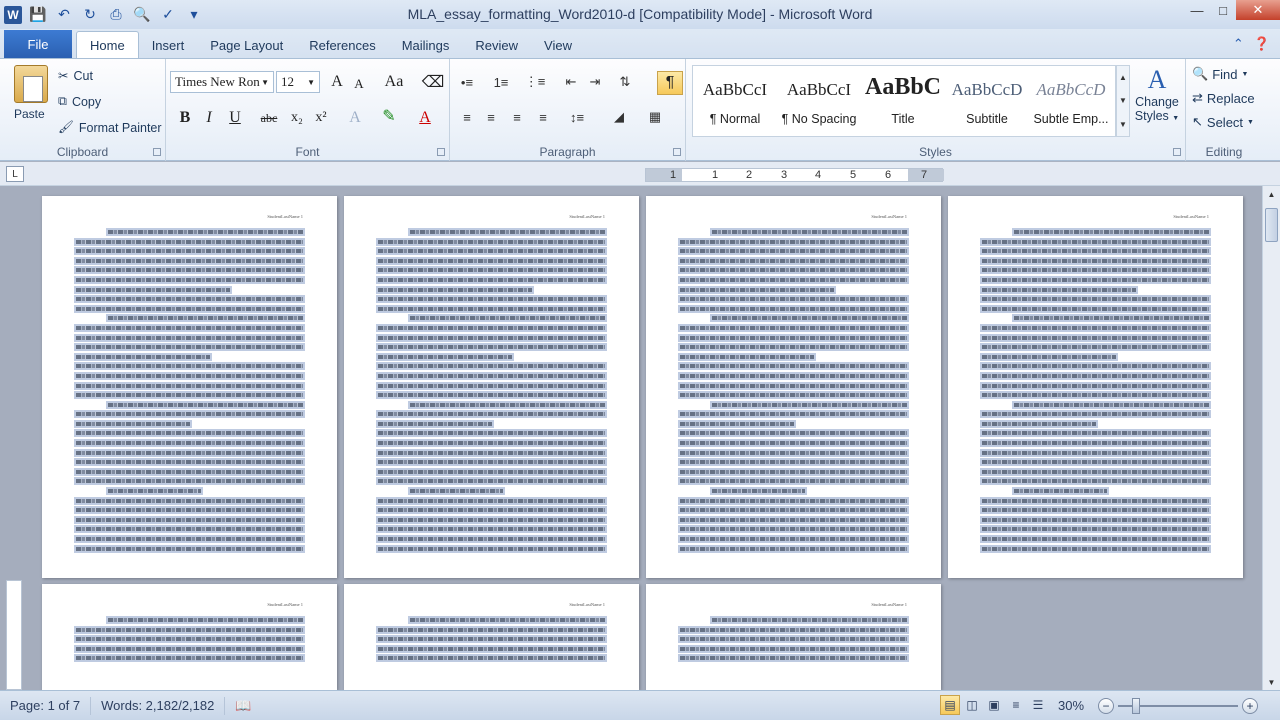 Image resolution: width=1280 pixels, height=720 pixels. I want to click on page-6: StudentLastName 1, so click(491, 637).